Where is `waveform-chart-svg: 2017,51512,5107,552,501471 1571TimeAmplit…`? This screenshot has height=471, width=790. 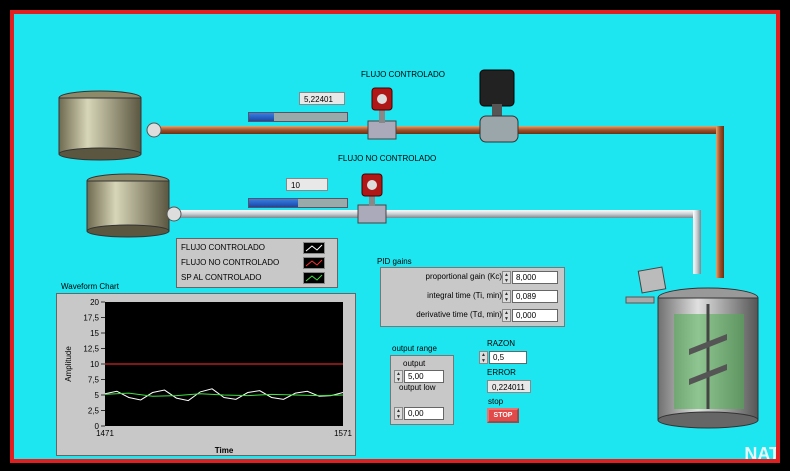
waveform-chart-svg: 2017,51512,5107,552,501471 1571TimeAmplit… is located at coordinates (208, 376).